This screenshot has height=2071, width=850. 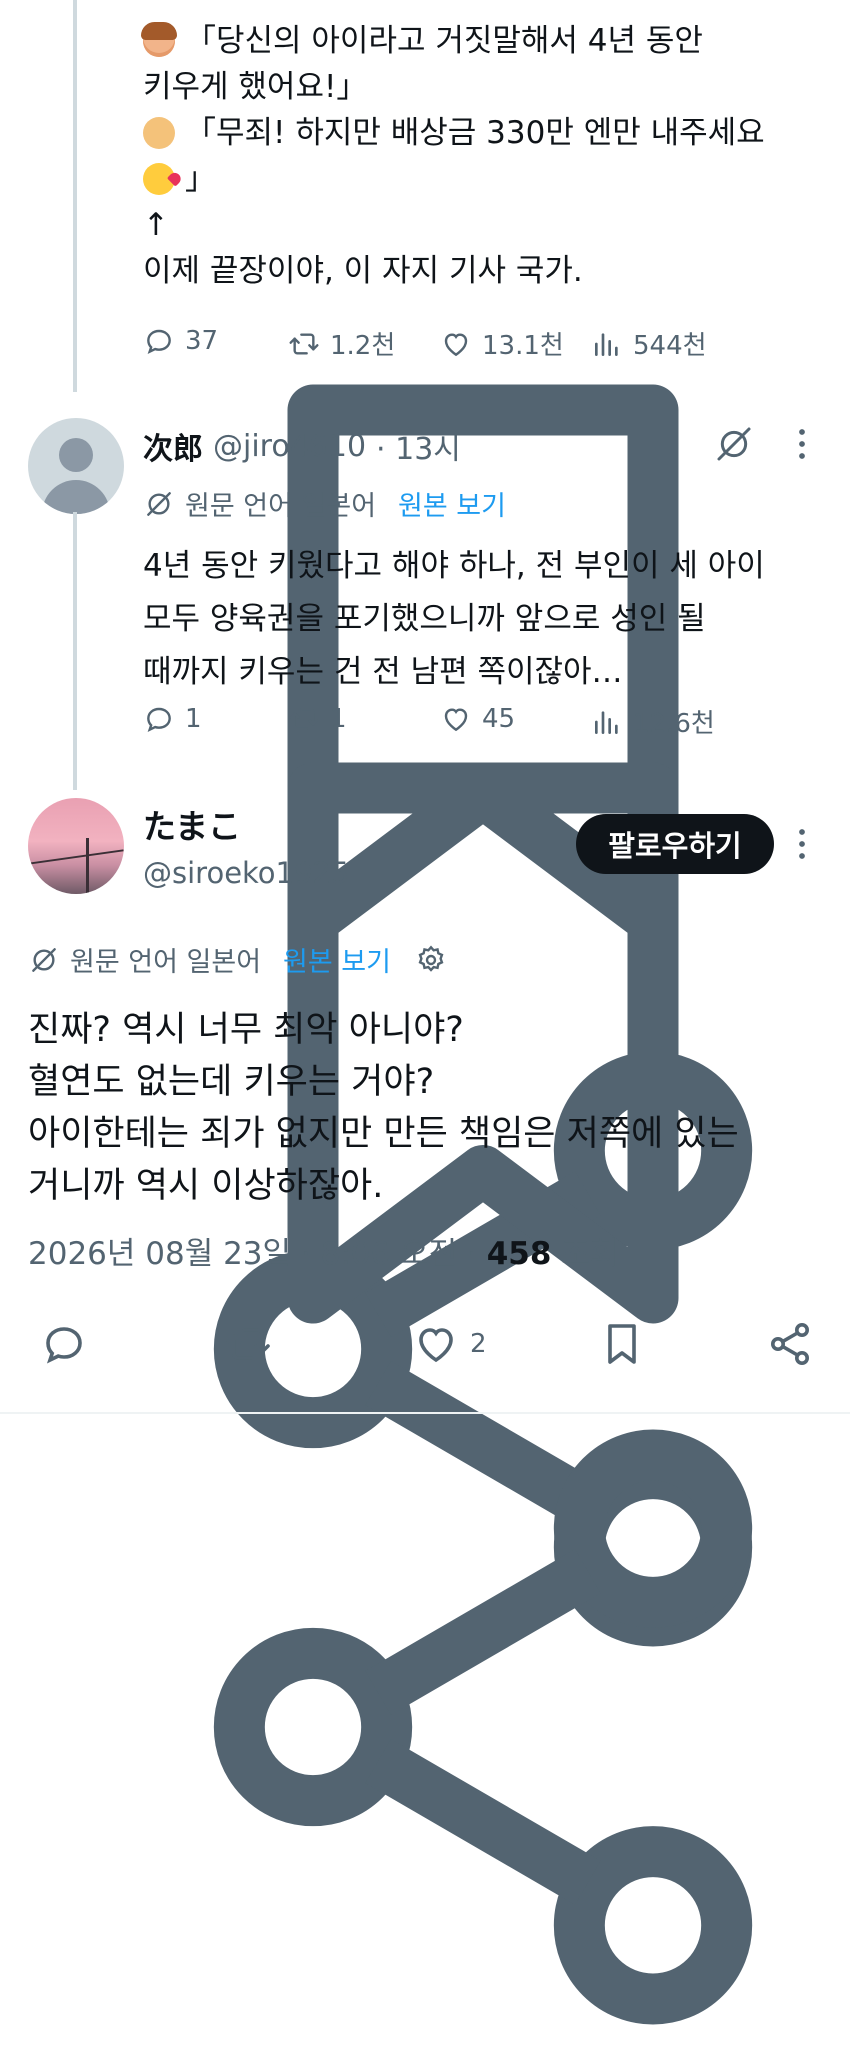 What do you see at coordinates (444, 41) in the screenshot?
I see `tweet-line: 「당신의 아이라고 거짓말해서 4년 동안` at bounding box center [444, 41].